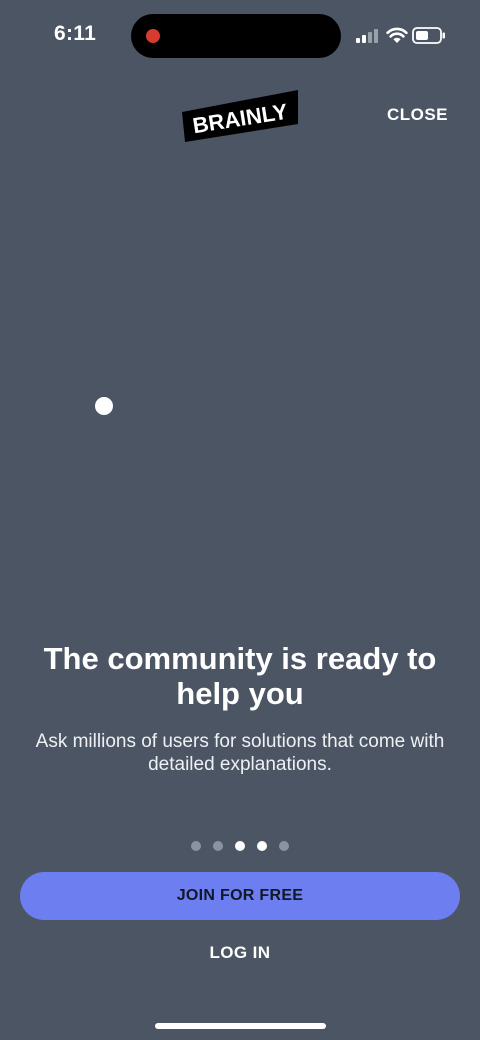 This screenshot has width=480, height=1040. Describe the element at coordinates (428, 35) in the screenshot. I see `battery-icon` at that location.